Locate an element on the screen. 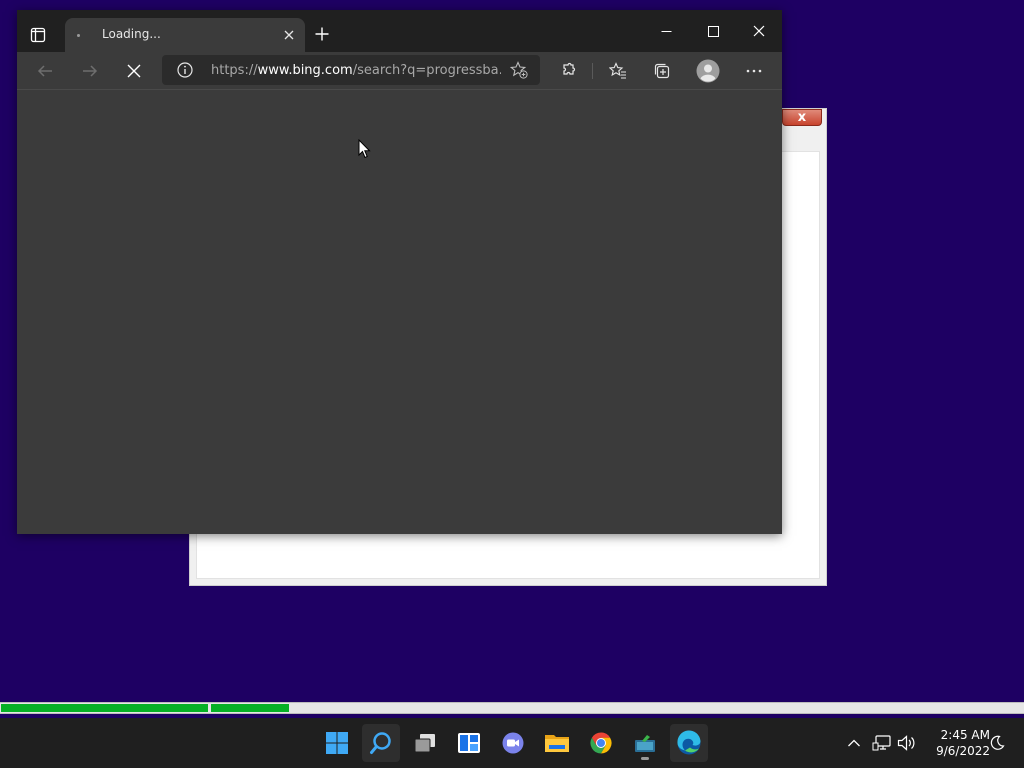  minimize-button is located at coordinates (666, 31).